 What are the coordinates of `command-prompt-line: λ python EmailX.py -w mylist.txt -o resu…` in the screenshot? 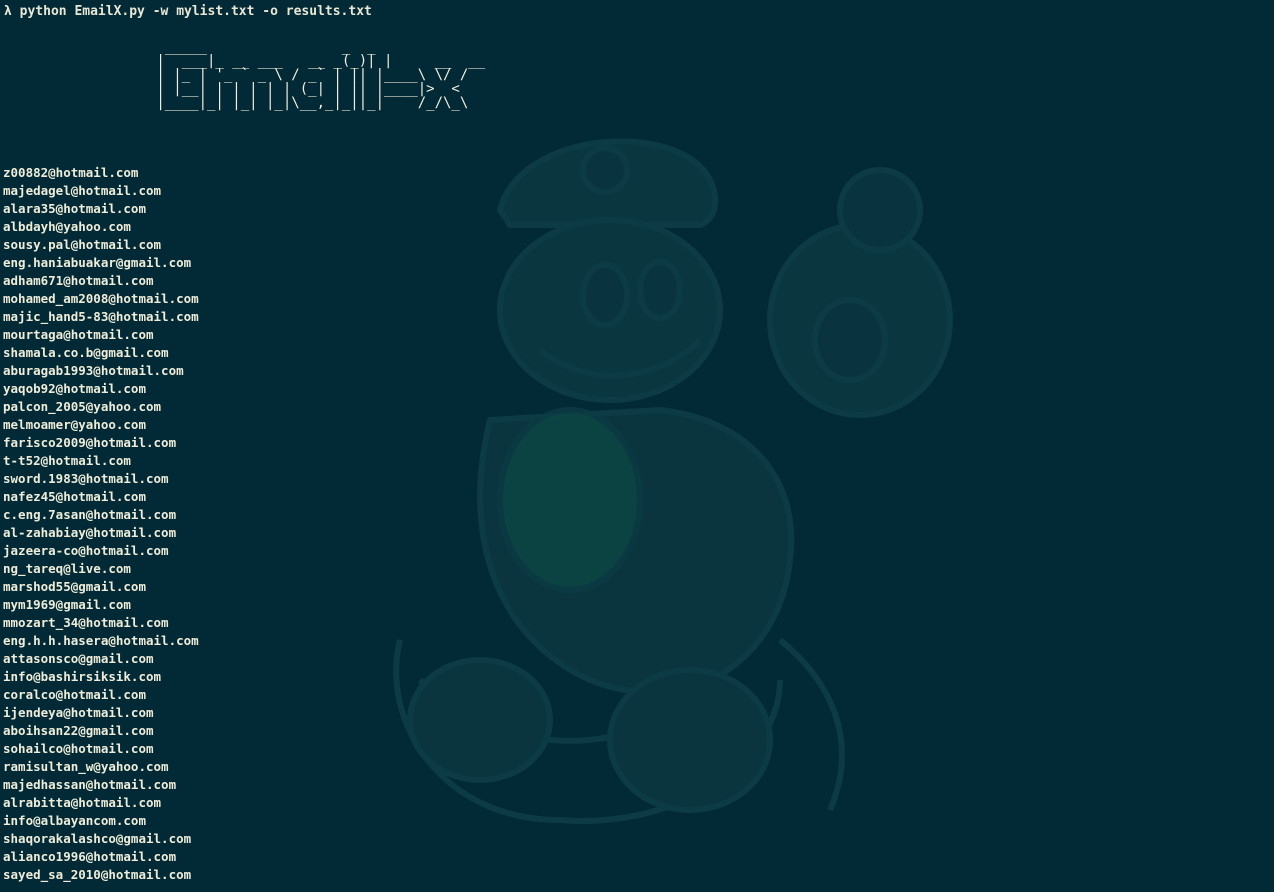 It's located at (188, 12).